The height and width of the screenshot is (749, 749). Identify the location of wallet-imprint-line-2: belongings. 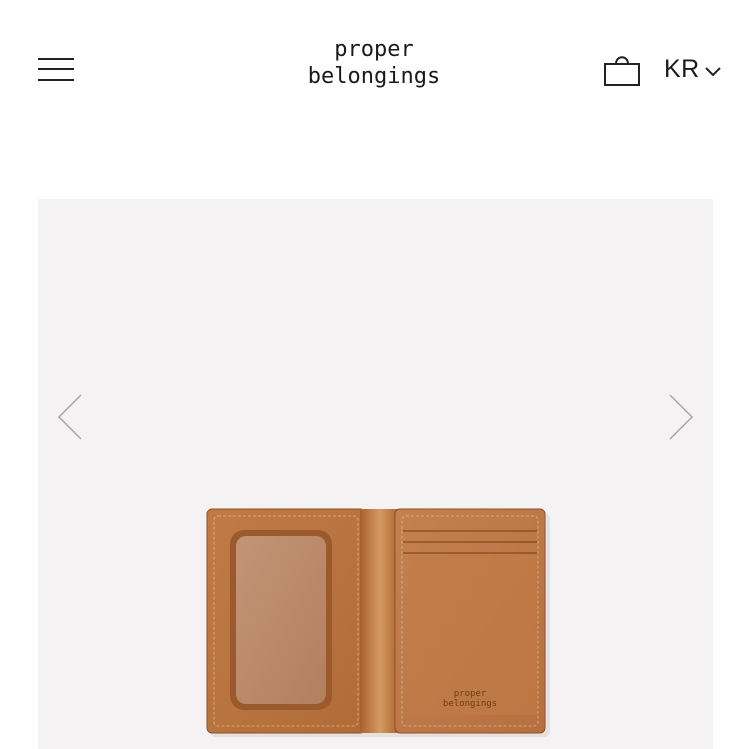
(470, 704).